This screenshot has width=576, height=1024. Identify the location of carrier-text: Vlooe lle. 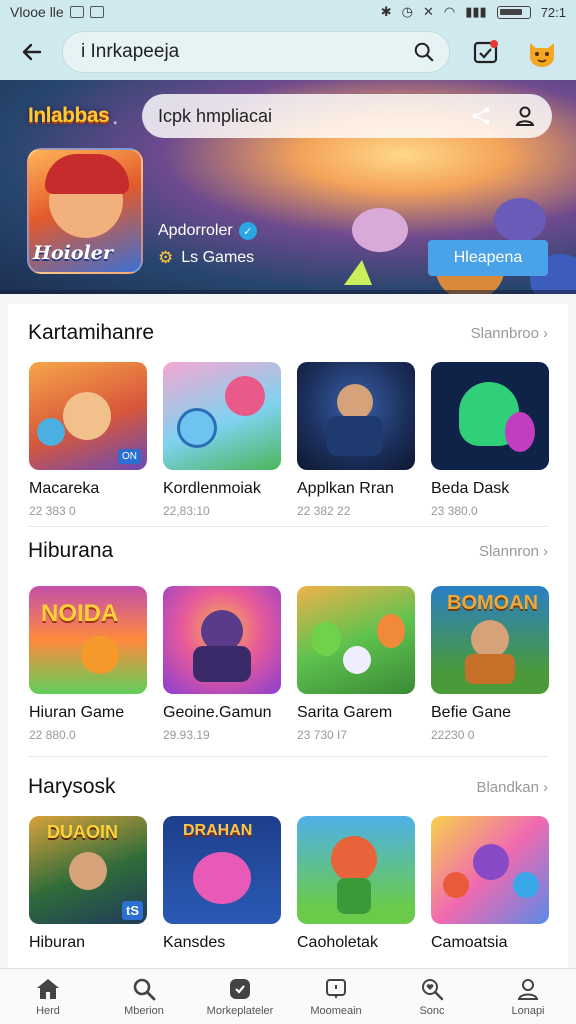
(37, 12).